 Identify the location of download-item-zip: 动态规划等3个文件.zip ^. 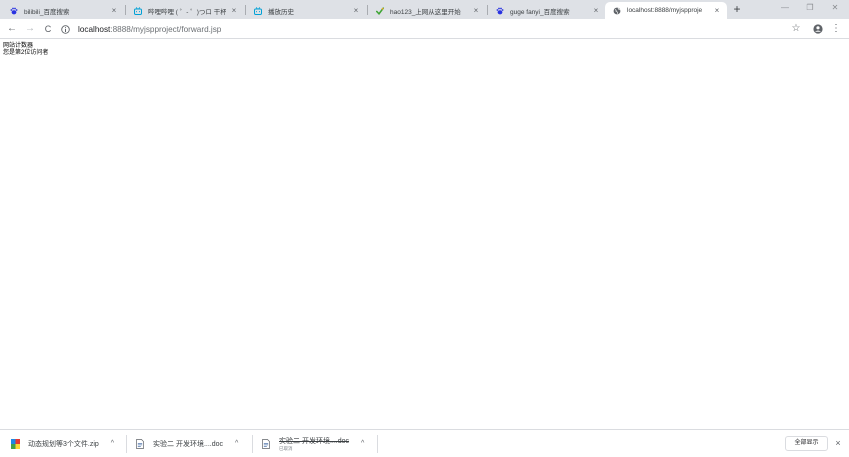
(62, 443).